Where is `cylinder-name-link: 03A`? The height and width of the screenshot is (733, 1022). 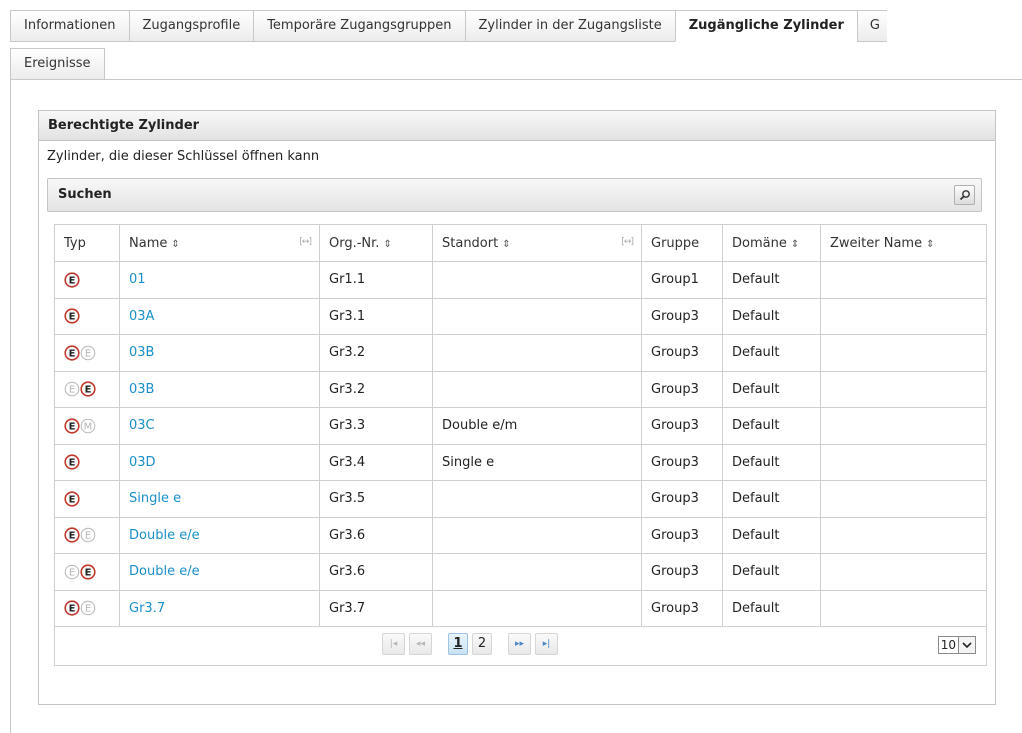
cylinder-name-link: 03A is located at coordinates (141, 316).